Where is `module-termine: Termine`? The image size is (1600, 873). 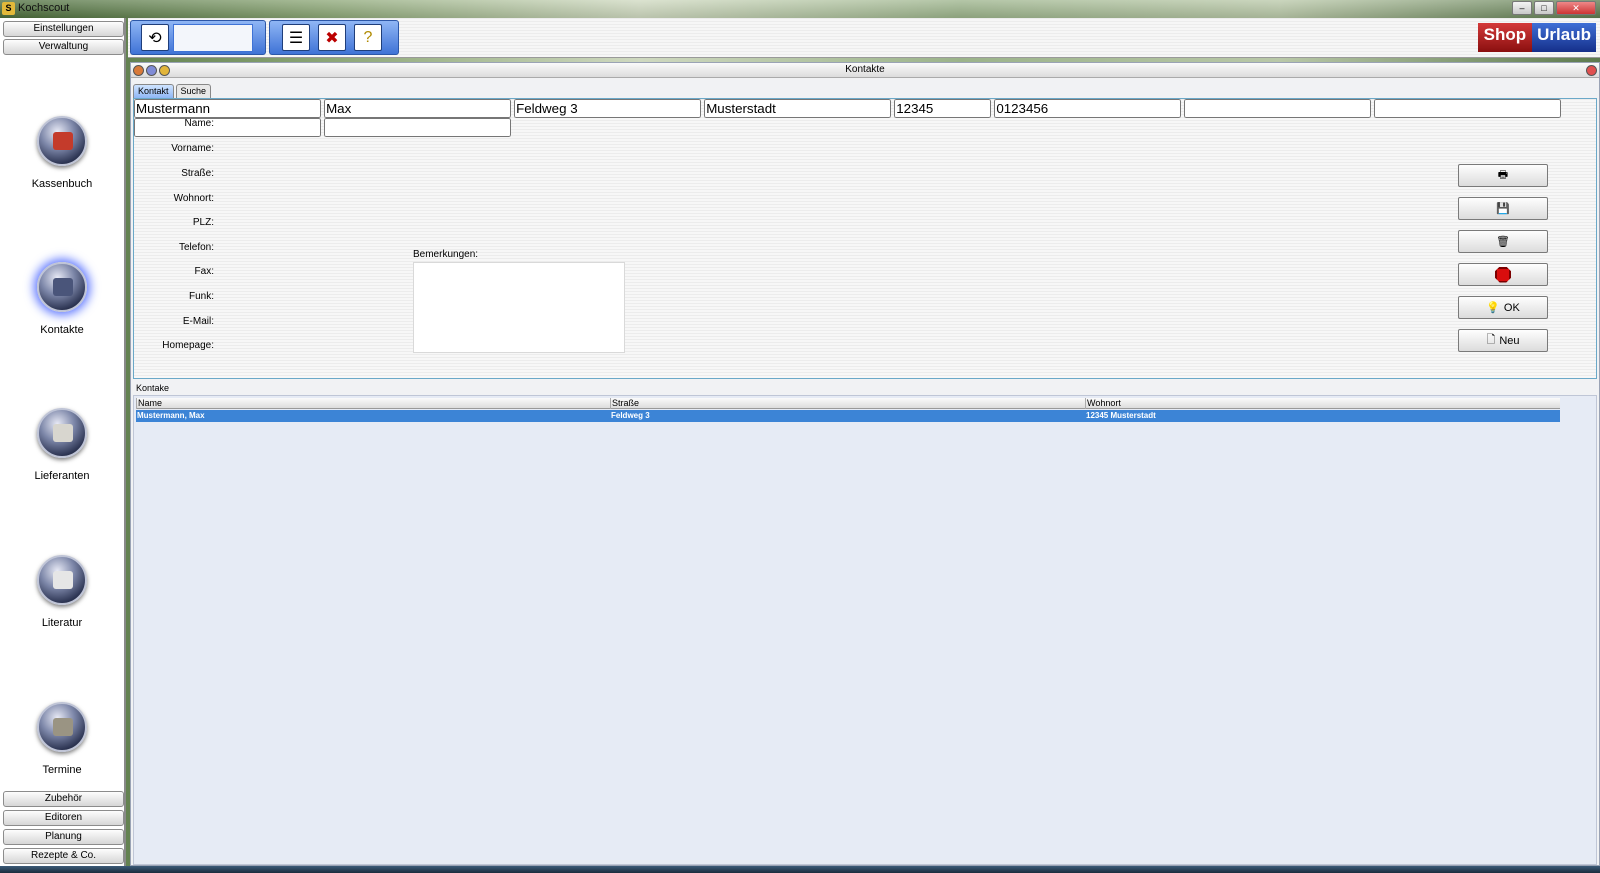
module-termine: Termine is located at coordinates (62, 739).